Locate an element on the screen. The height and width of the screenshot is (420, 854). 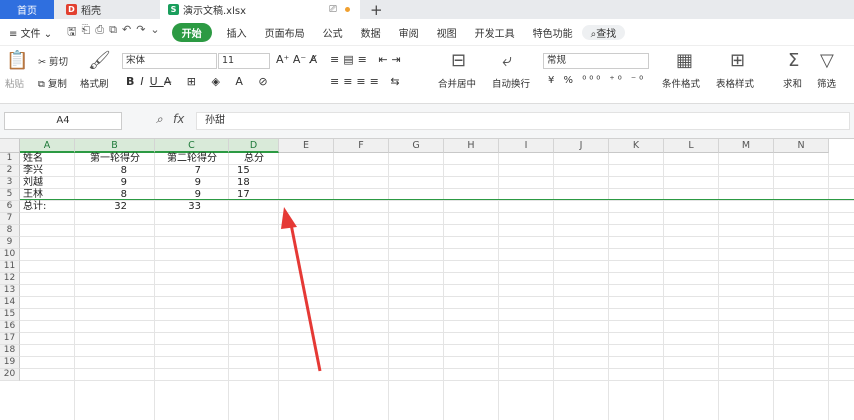
zoom-icon: ⌕ is located at coordinates (159, 119).